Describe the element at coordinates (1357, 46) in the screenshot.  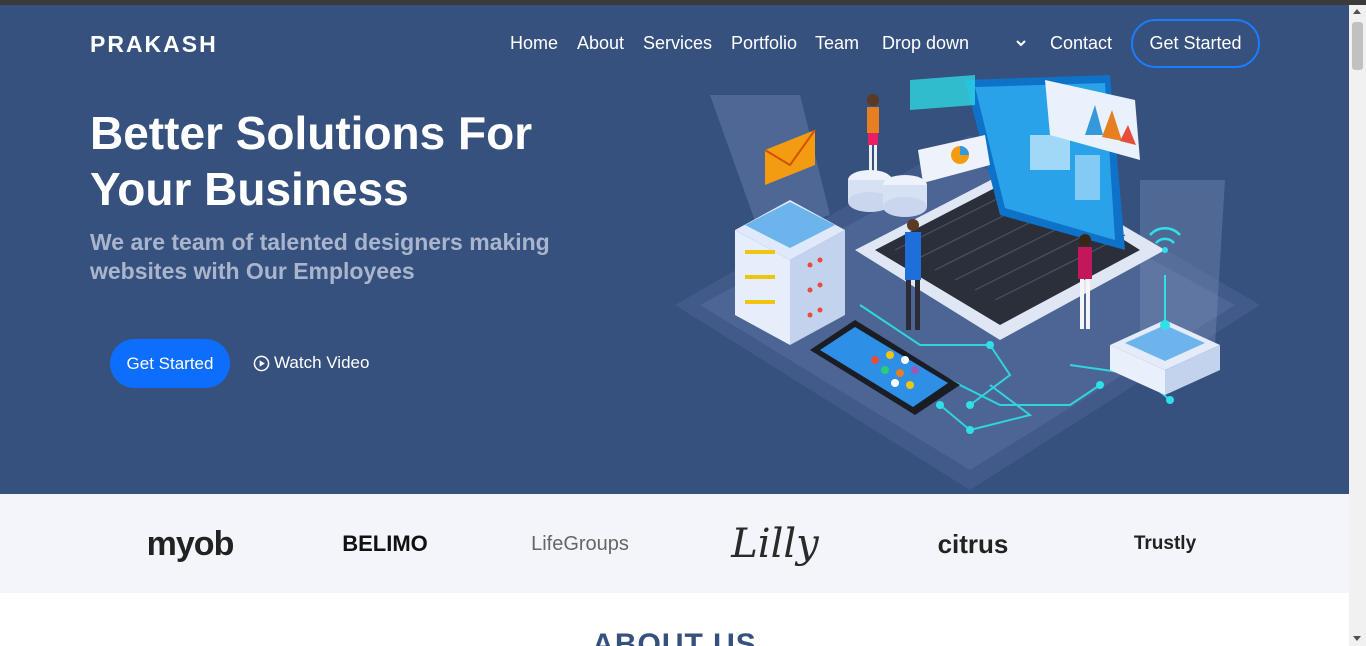
I see `scrollbar-thumb` at that location.